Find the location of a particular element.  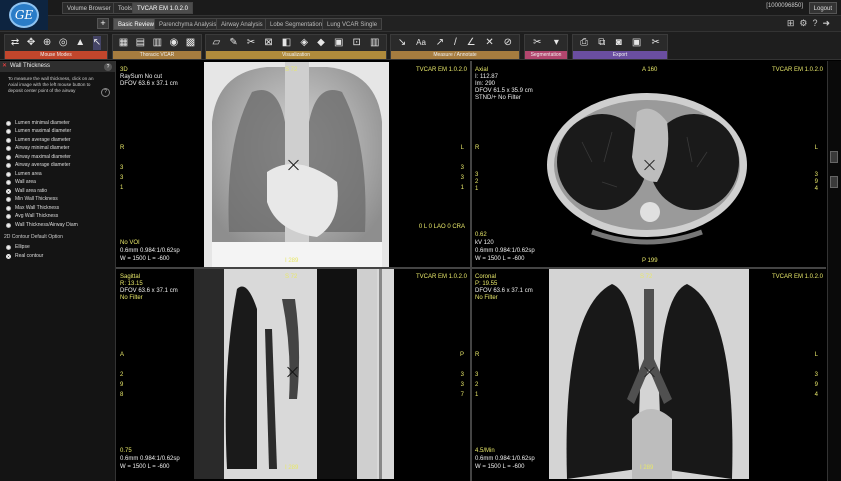

export-cut-icon: ✂ is located at coordinates (655, 43).